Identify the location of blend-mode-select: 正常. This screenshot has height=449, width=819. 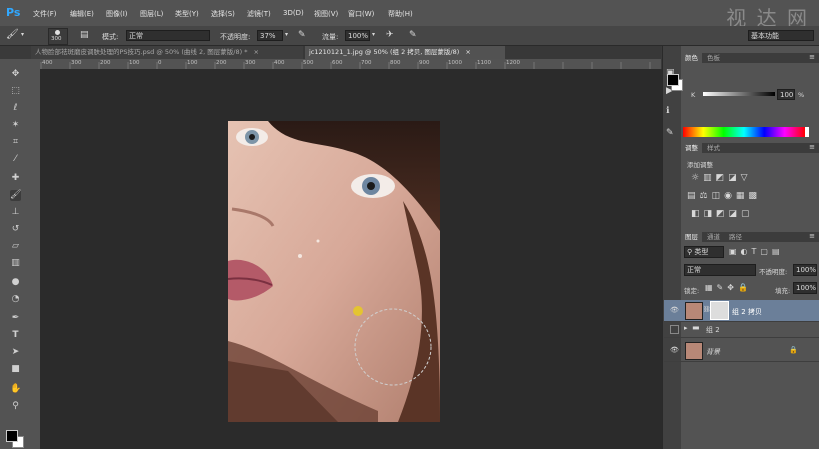
(720, 270).